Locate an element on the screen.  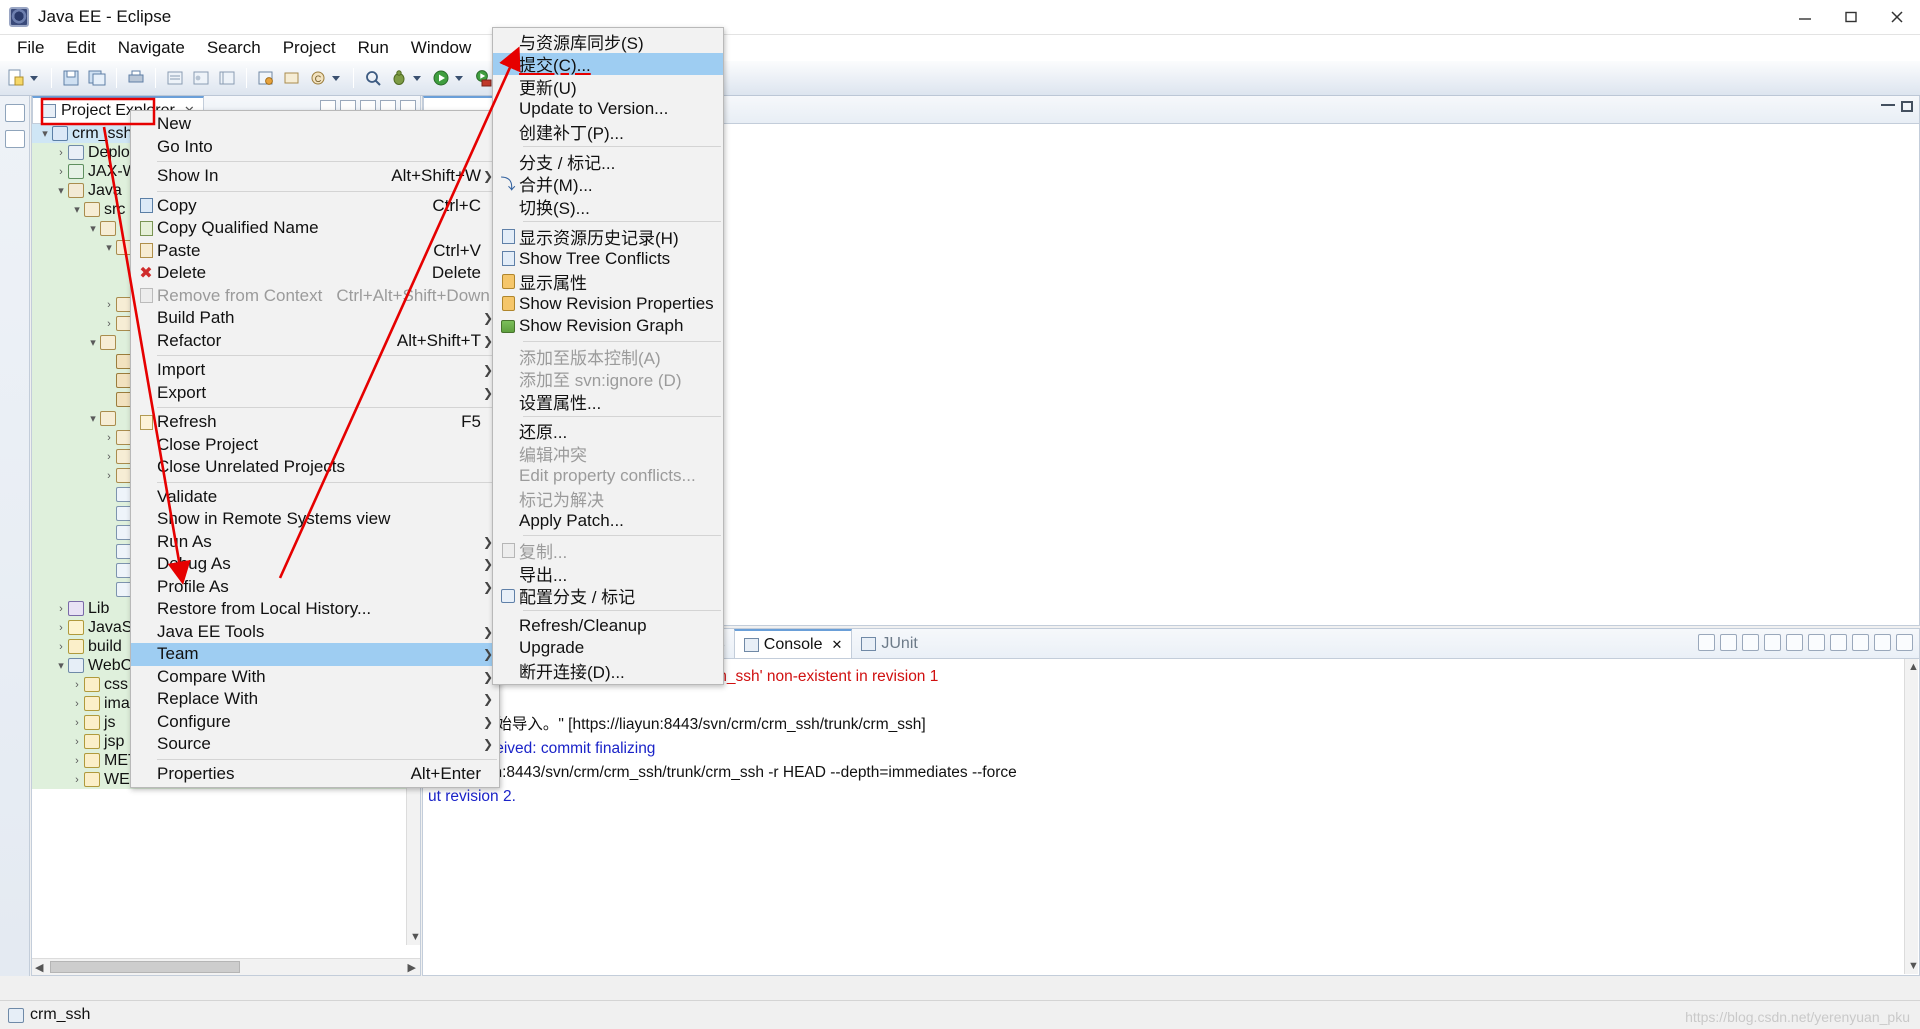
menu-item: Import ❯ is located at coordinates (315, 370).